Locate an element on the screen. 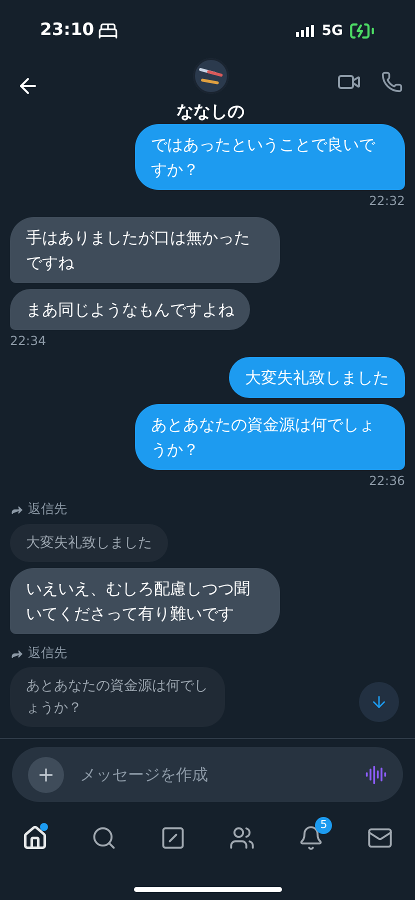 This screenshot has height=900, width=415. status-time: 23:10 is located at coordinates (67, 30).